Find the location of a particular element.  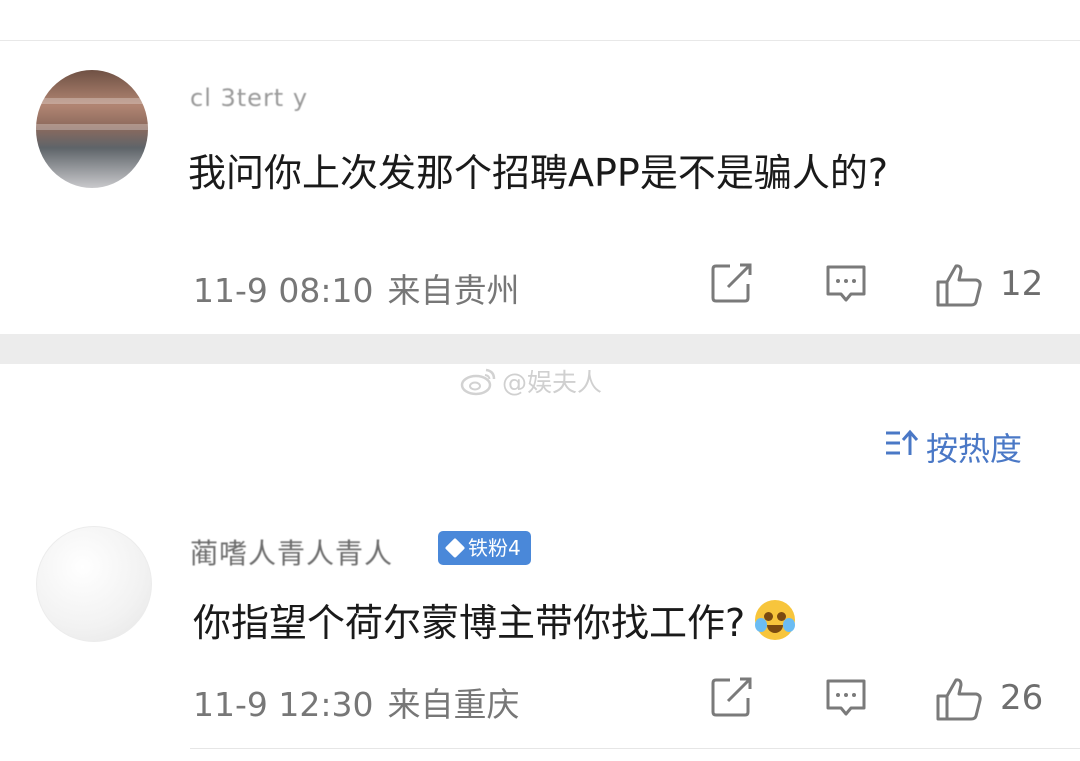

comment-text: 我问你上次发那个招聘APP是不是骗人的? is located at coordinates (538, 173).